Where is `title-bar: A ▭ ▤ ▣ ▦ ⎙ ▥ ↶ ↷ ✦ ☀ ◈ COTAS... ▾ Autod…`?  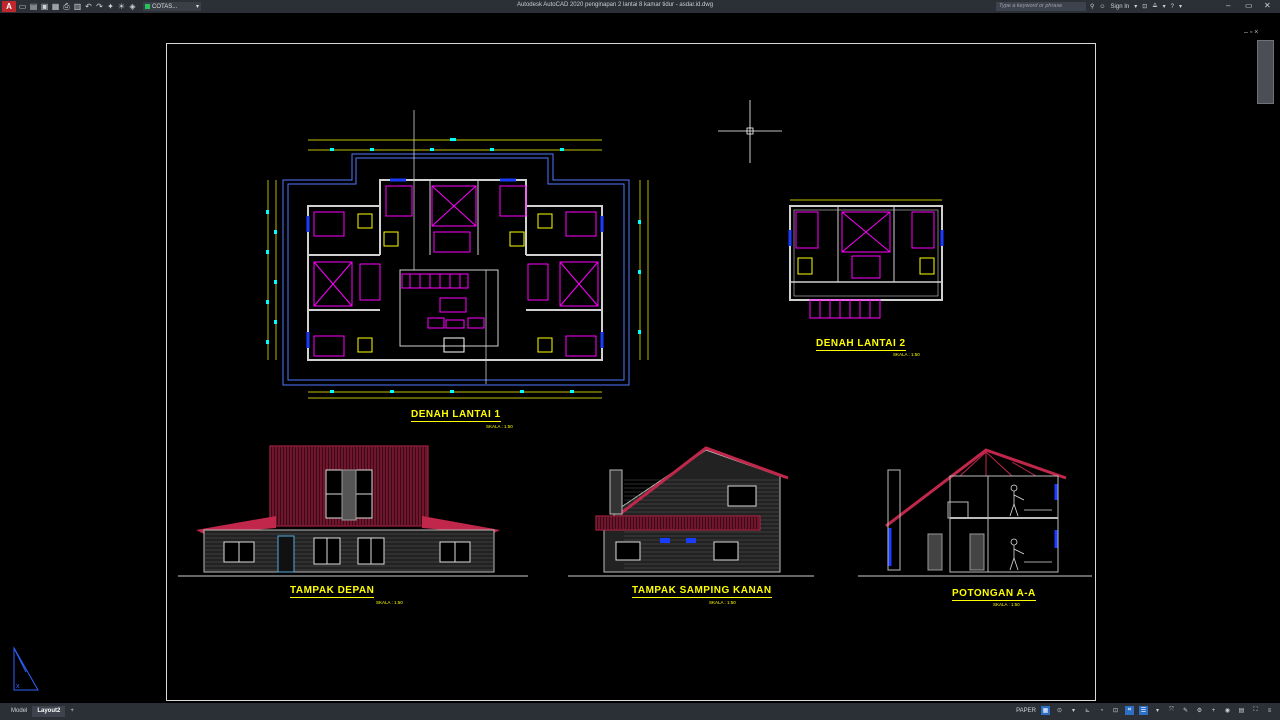 title-bar: A ▭ ▤ ▣ ▦ ⎙ ▥ ↶ ↷ ✦ ☀ ◈ COTAS... ▾ Autod… is located at coordinates (640, 6).